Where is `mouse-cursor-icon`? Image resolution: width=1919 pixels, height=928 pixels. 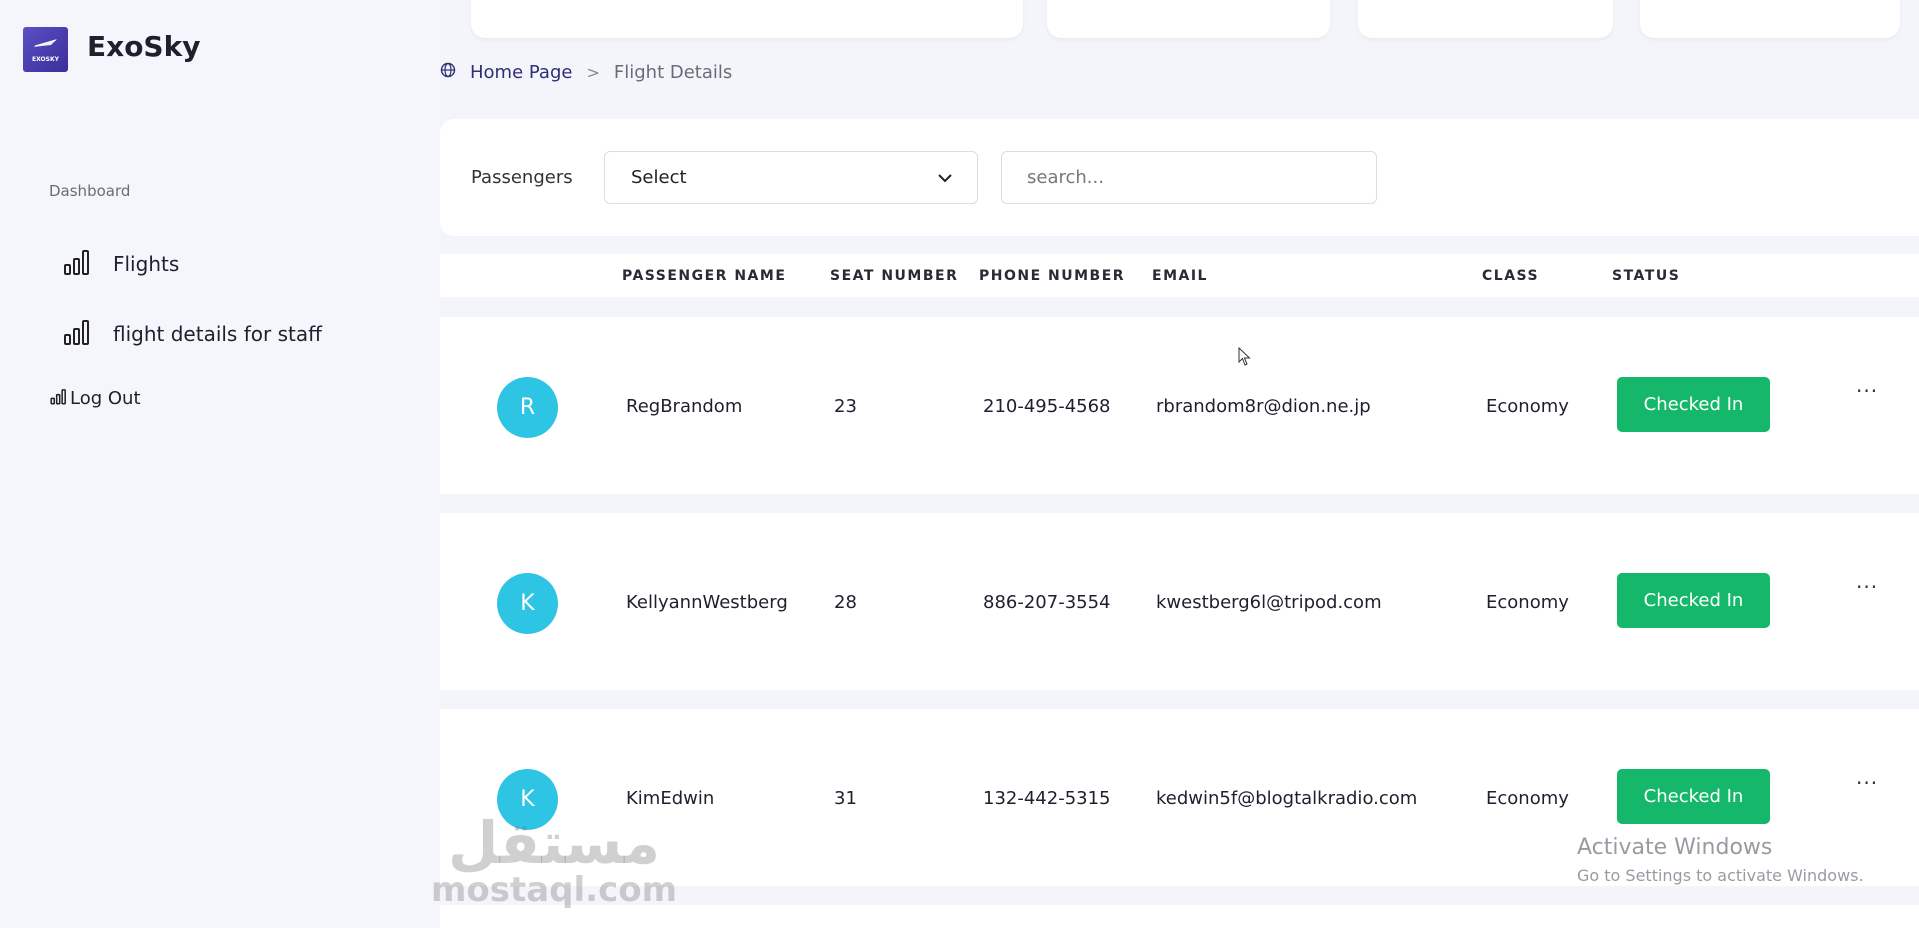
mouse-cursor-icon is located at coordinates (1245, 358).